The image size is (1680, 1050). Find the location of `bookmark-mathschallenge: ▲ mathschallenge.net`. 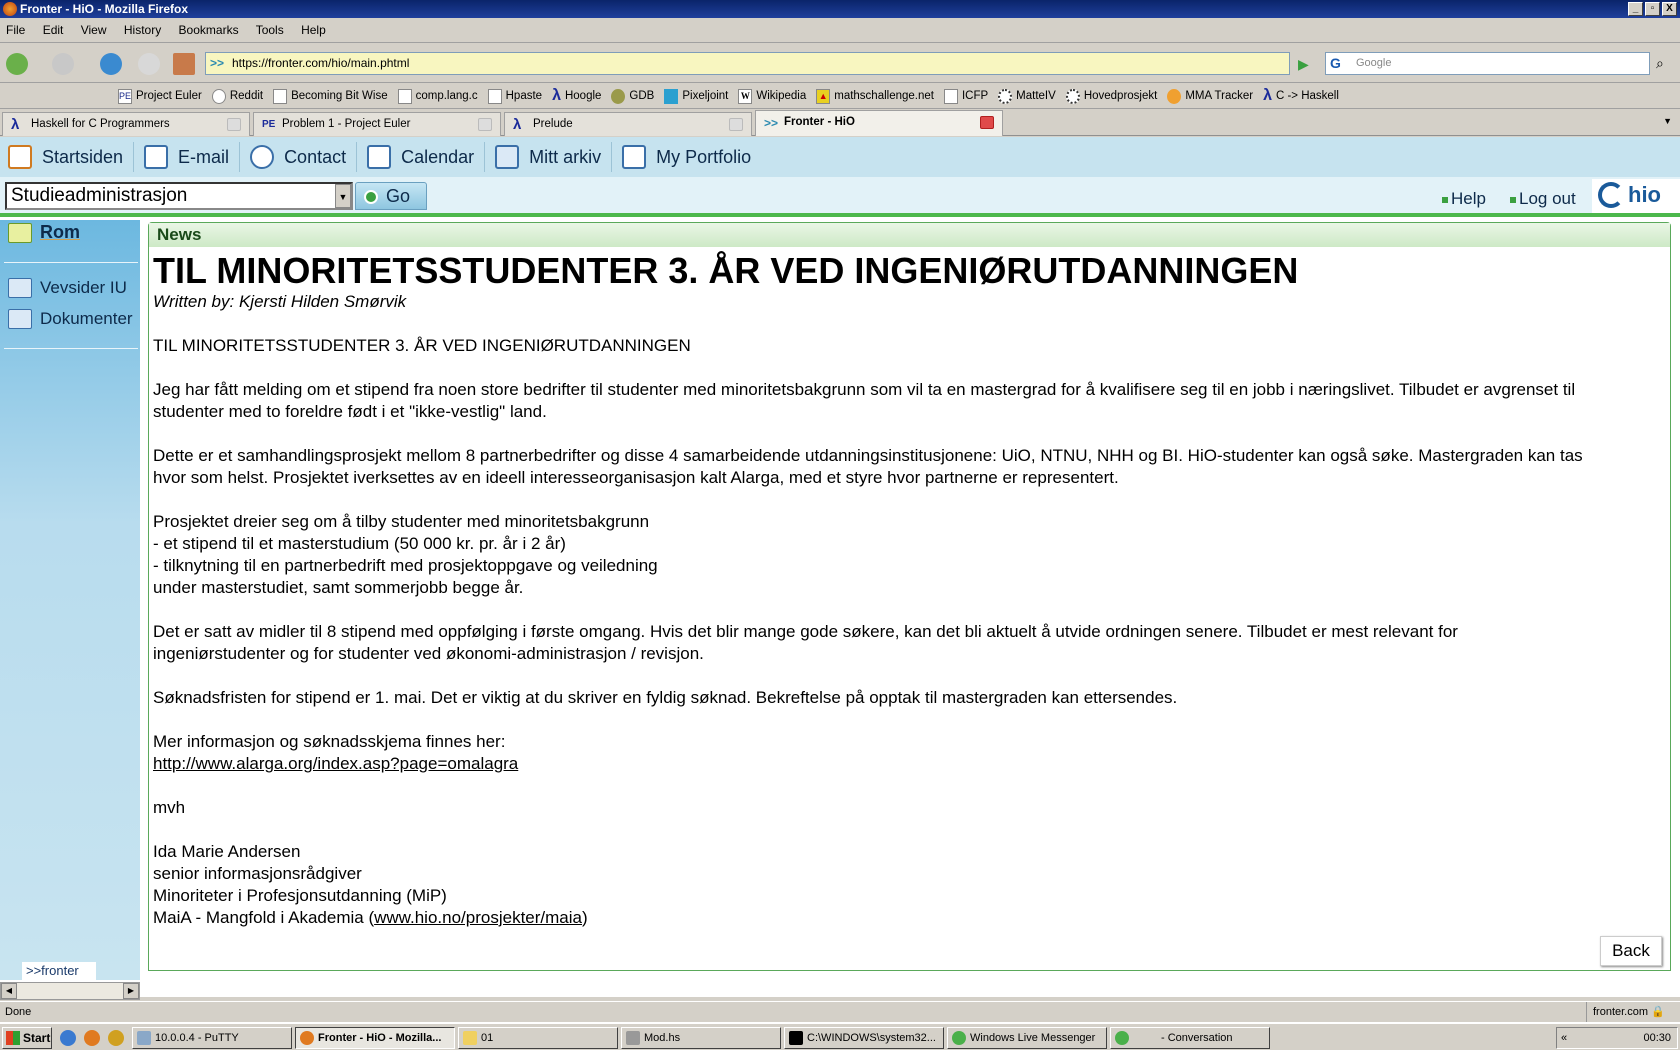

bookmark-mathschallenge: ▲ mathschallenge.net is located at coordinates (875, 96).